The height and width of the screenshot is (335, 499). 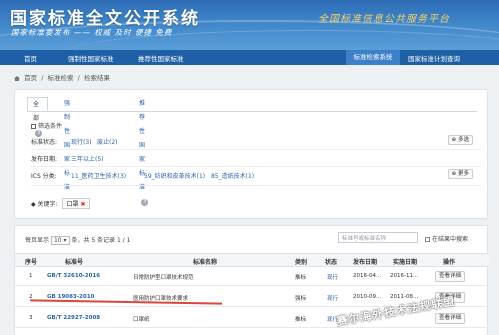 I want to click on filter-option: 59_纺织和皮革技术(1), so click(x=174, y=175).